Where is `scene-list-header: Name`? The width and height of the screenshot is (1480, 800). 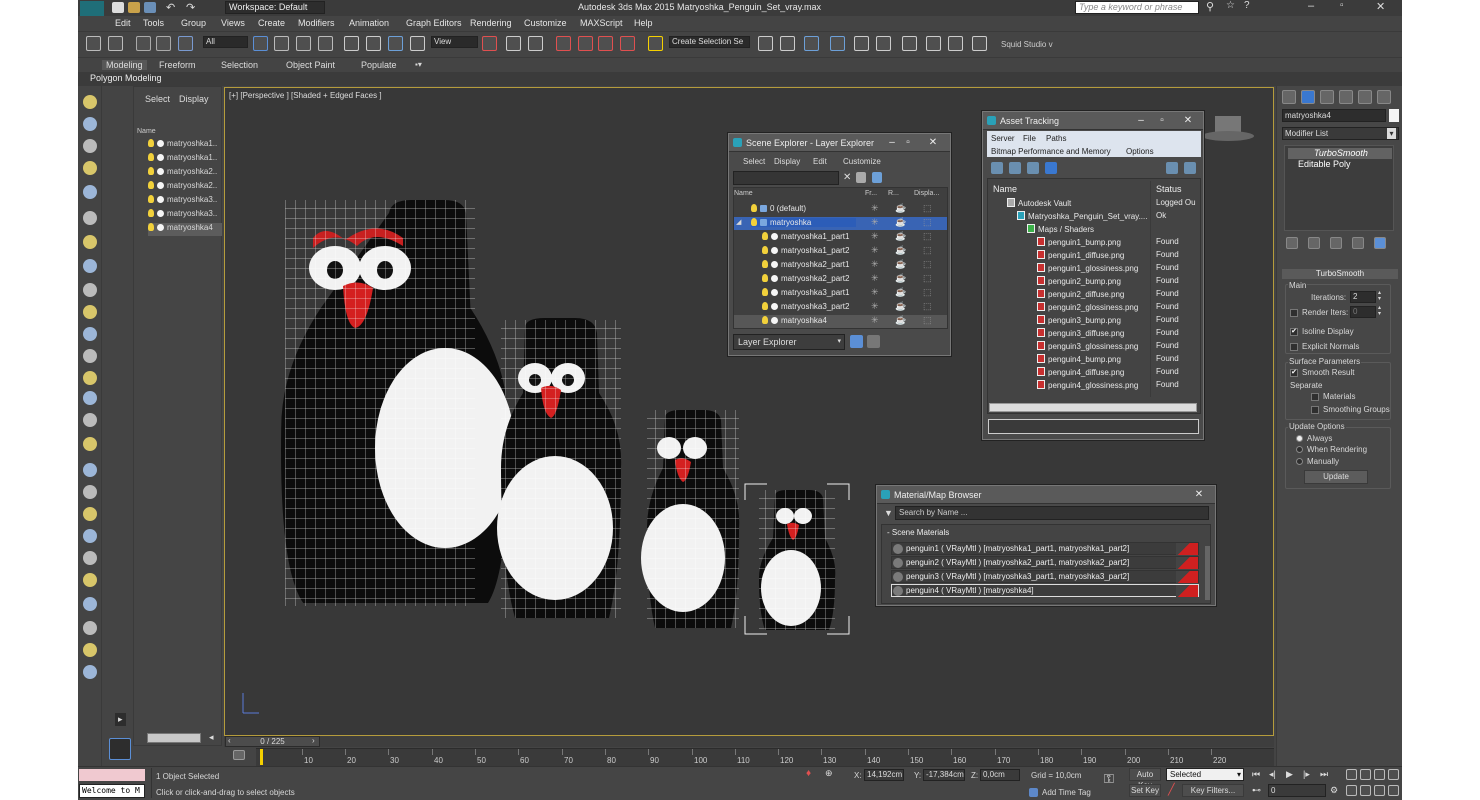
scene-list-header: Name is located at coordinates (146, 131).